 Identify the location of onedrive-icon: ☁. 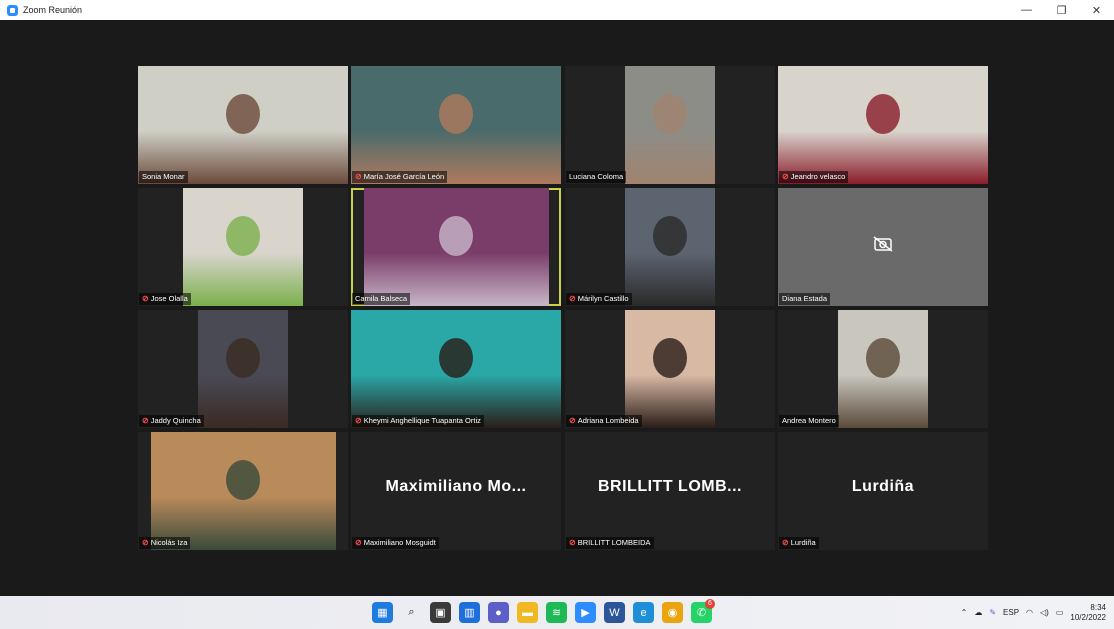
(978, 612).